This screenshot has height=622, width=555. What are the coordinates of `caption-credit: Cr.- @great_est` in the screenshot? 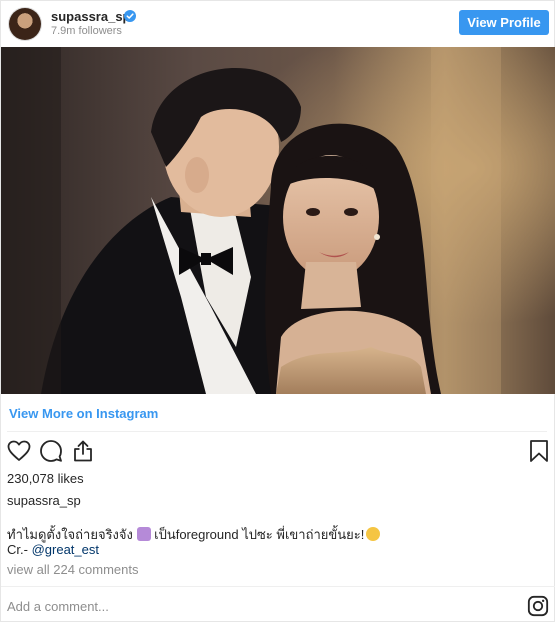 It's located at (53, 549).